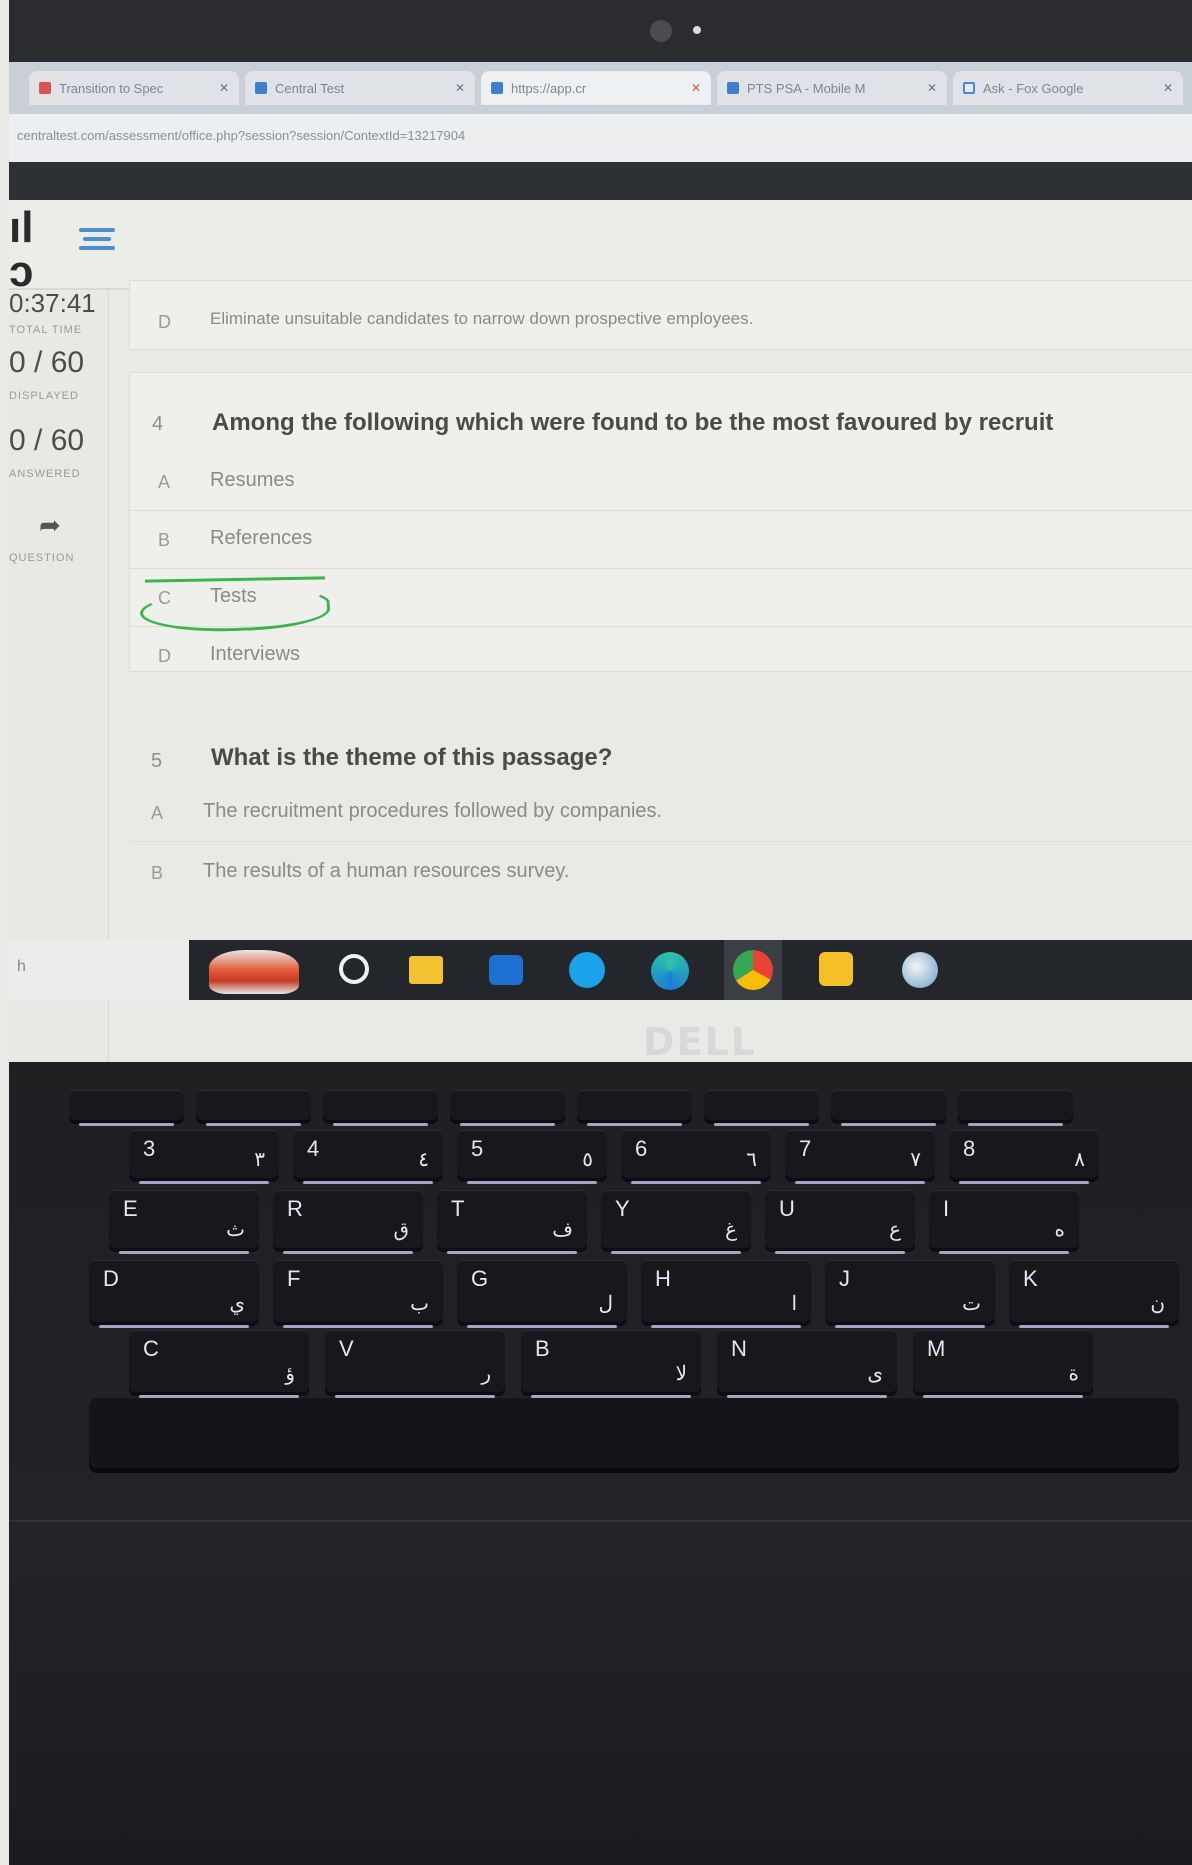  Describe the element at coordinates (787, 1208) in the screenshot. I see `key-latin-label: U` at that location.